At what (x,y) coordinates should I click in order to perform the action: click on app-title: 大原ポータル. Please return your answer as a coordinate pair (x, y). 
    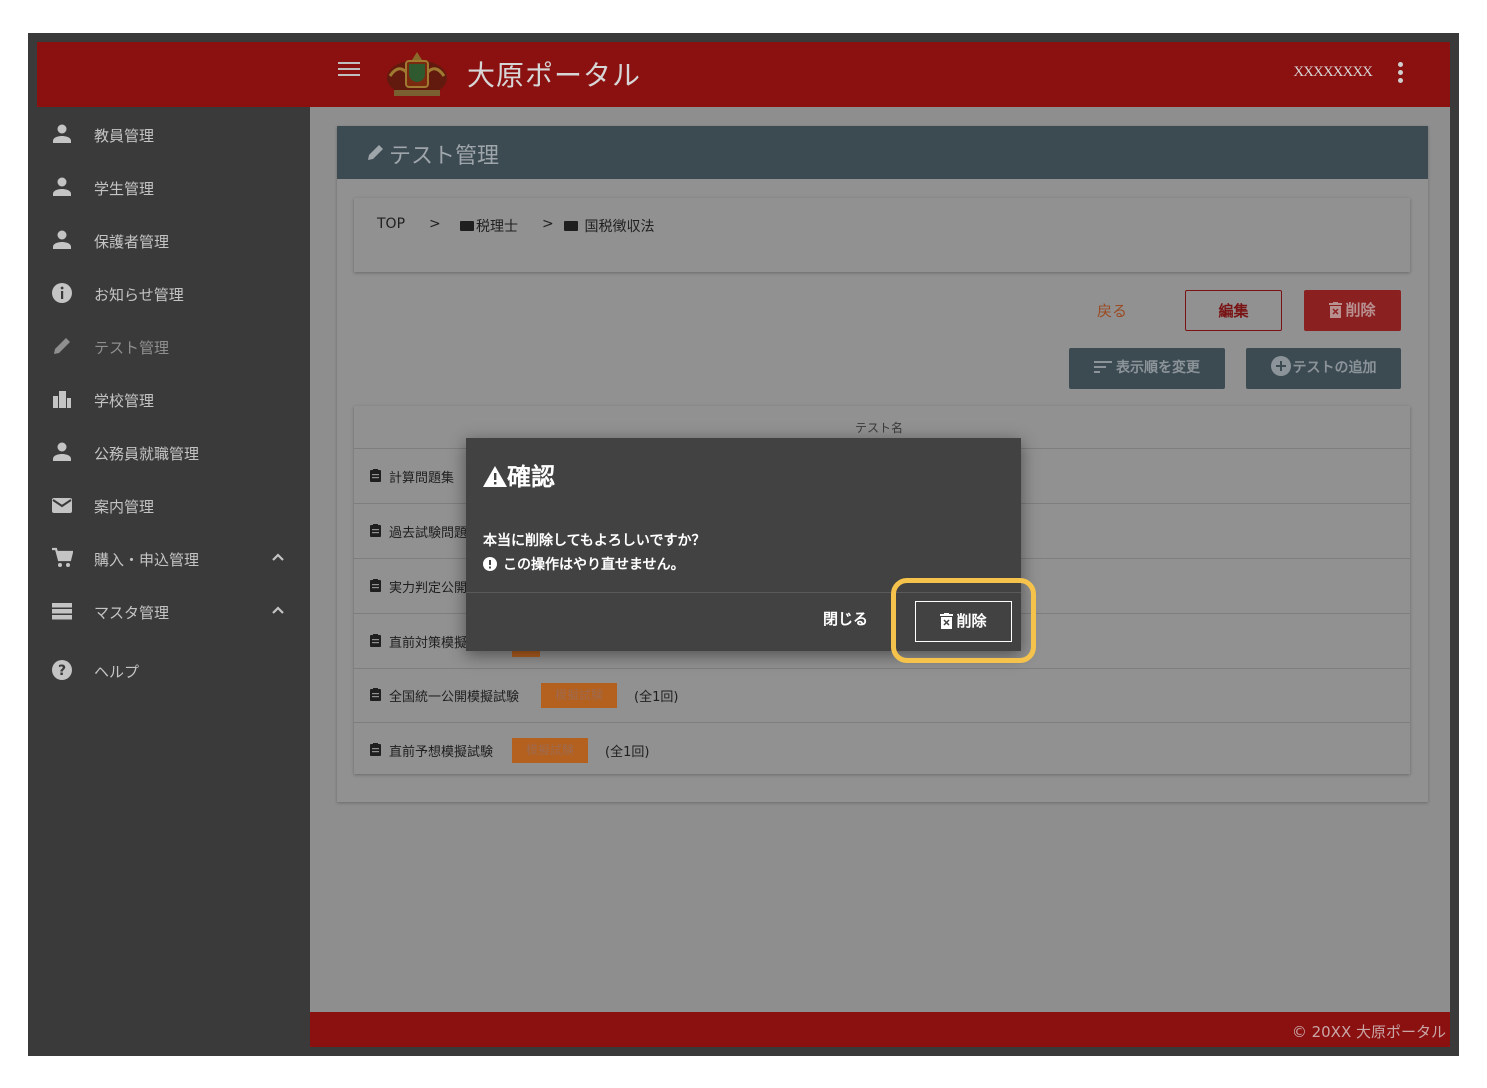
    Looking at the image, I should click on (554, 75).